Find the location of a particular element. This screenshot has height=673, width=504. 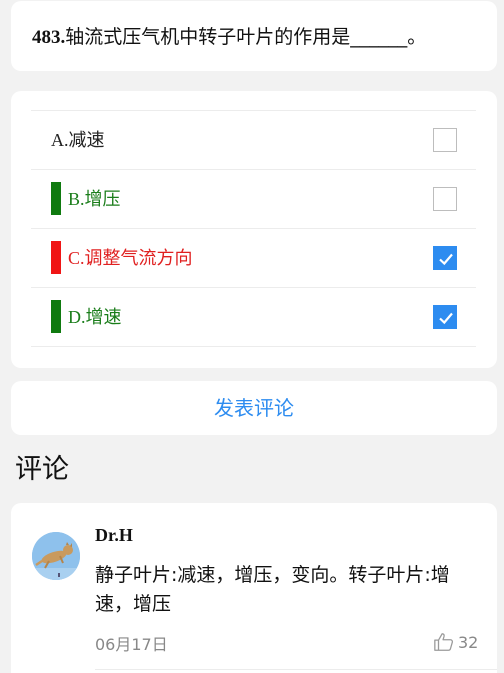

option-a-text: 减速 is located at coordinates (86, 140).